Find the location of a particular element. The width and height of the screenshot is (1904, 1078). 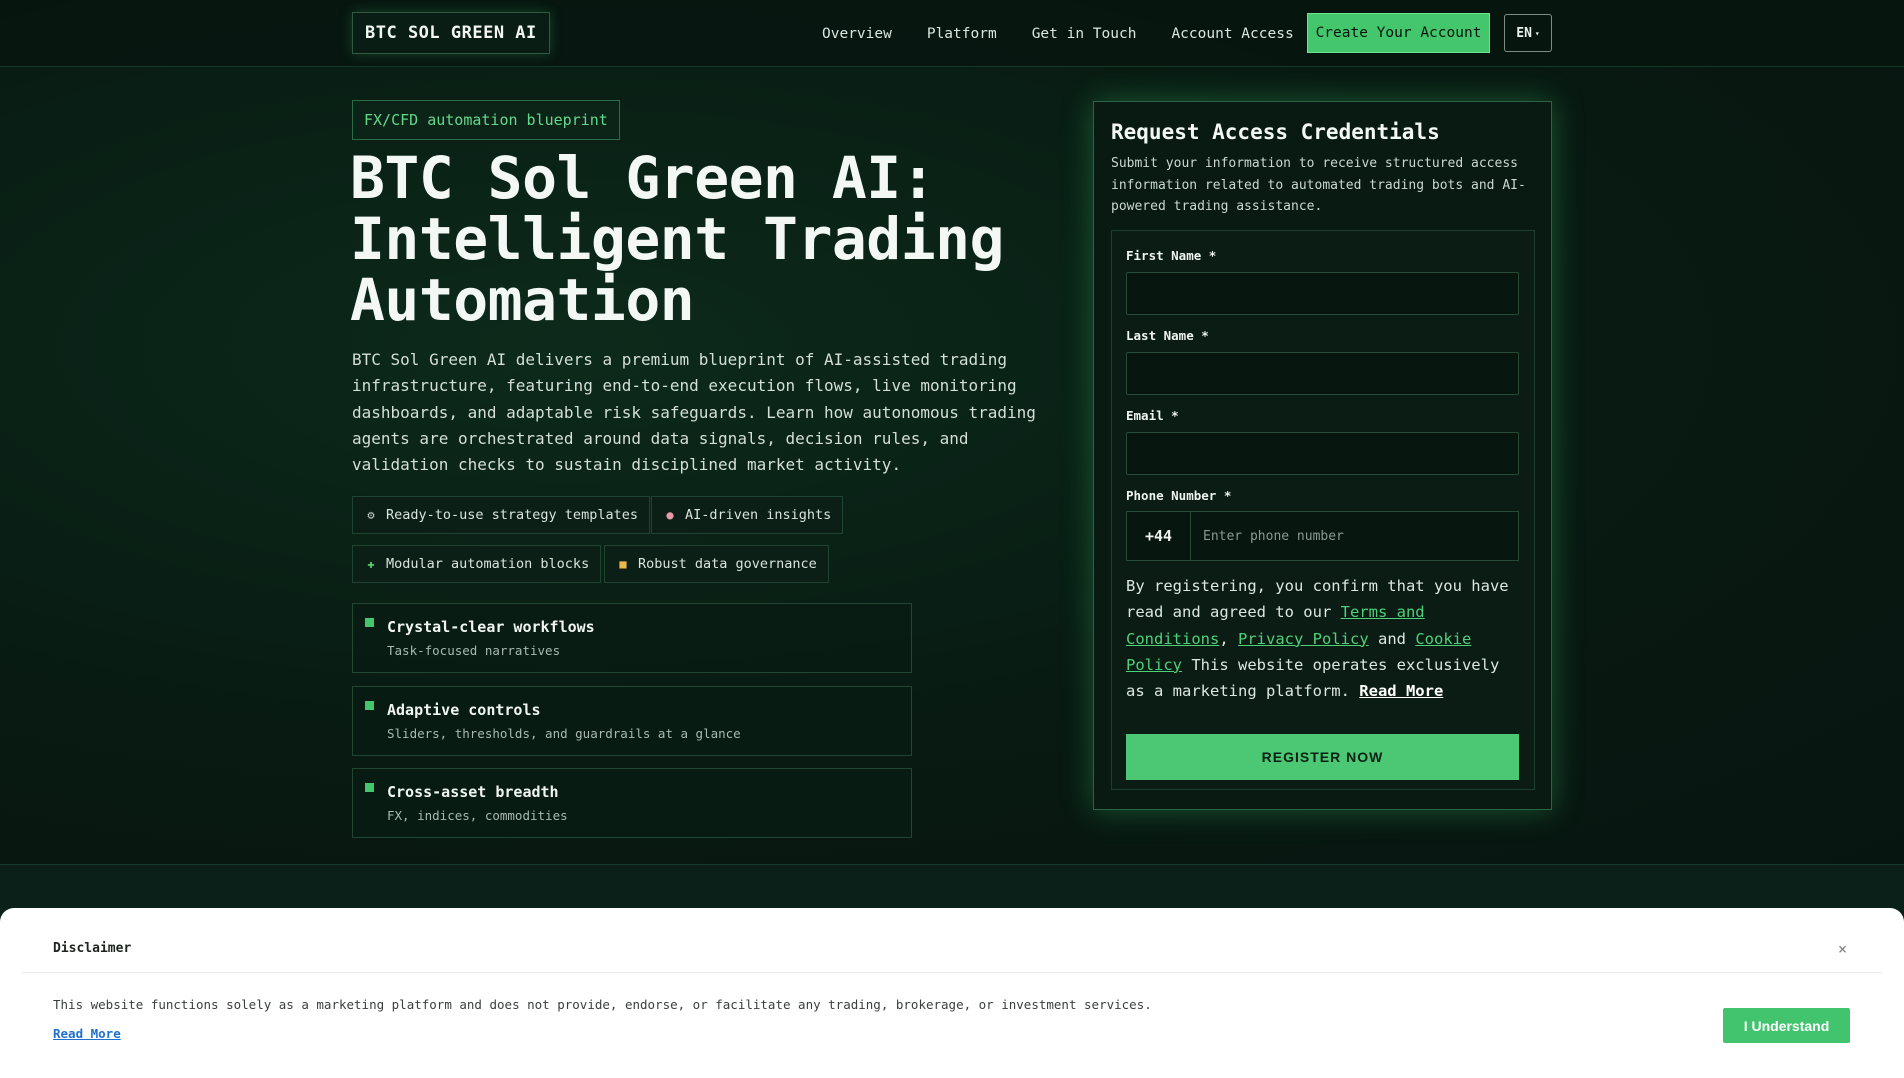

hero-badge: FX/CFD automation blueprint is located at coordinates (486, 120).